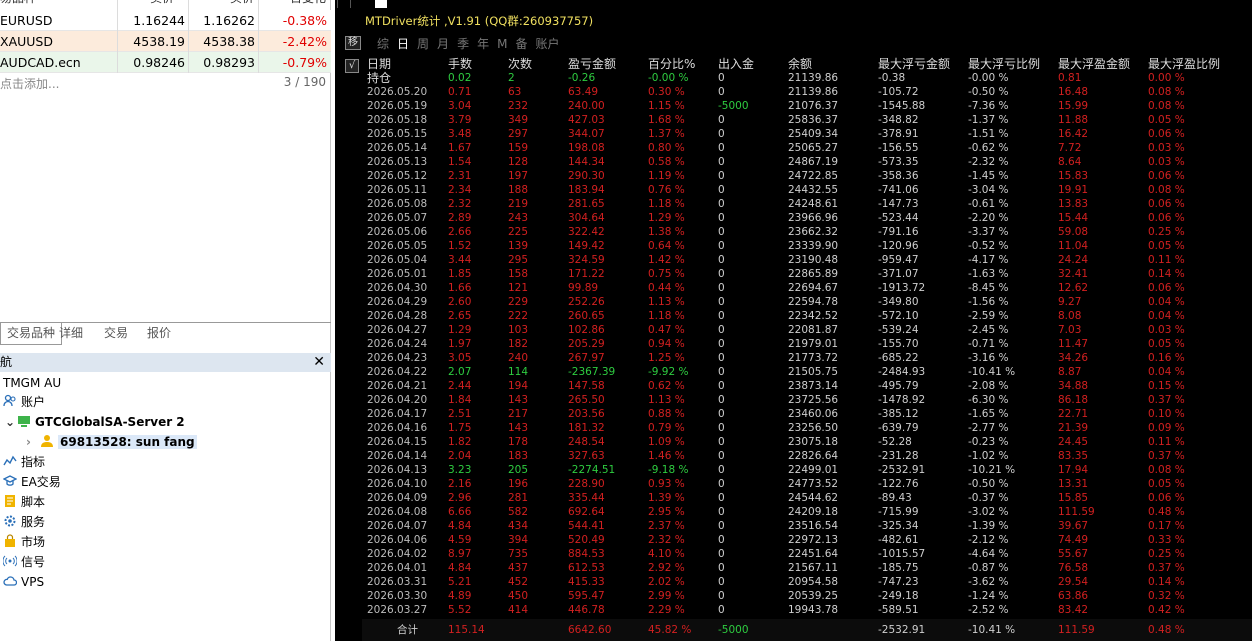  Describe the element at coordinates (586, 232) in the screenshot. I see `table-cell: 322.42` at that location.